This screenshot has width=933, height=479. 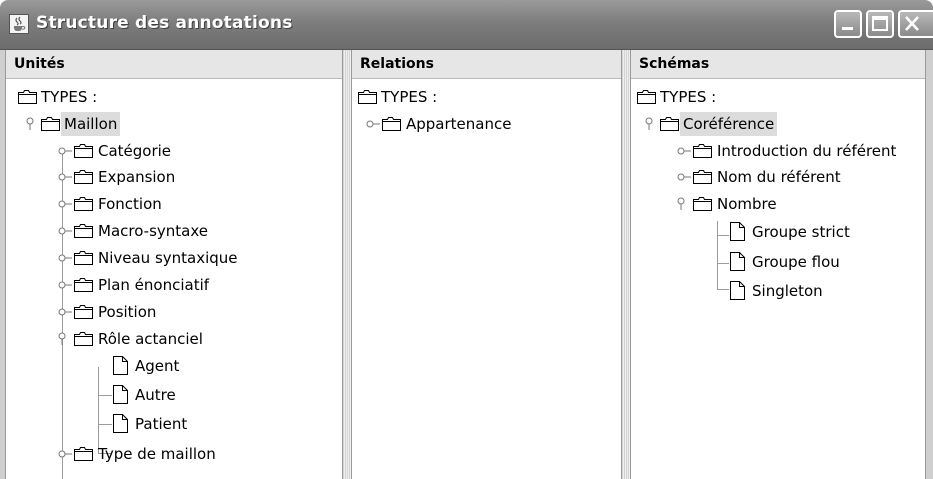 What do you see at coordinates (747, 204) in the screenshot?
I see `tree-node-label: Nombre` at bounding box center [747, 204].